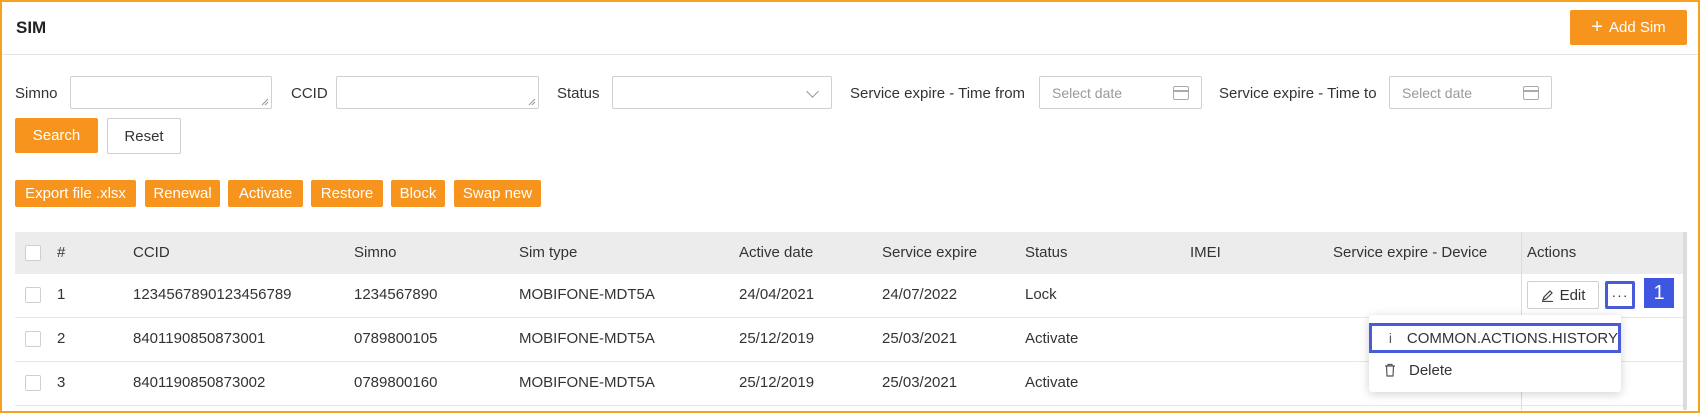 This screenshot has width=1700, height=413. Describe the element at coordinates (171, 92) in the screenshot. I see `simno-input` at that location.